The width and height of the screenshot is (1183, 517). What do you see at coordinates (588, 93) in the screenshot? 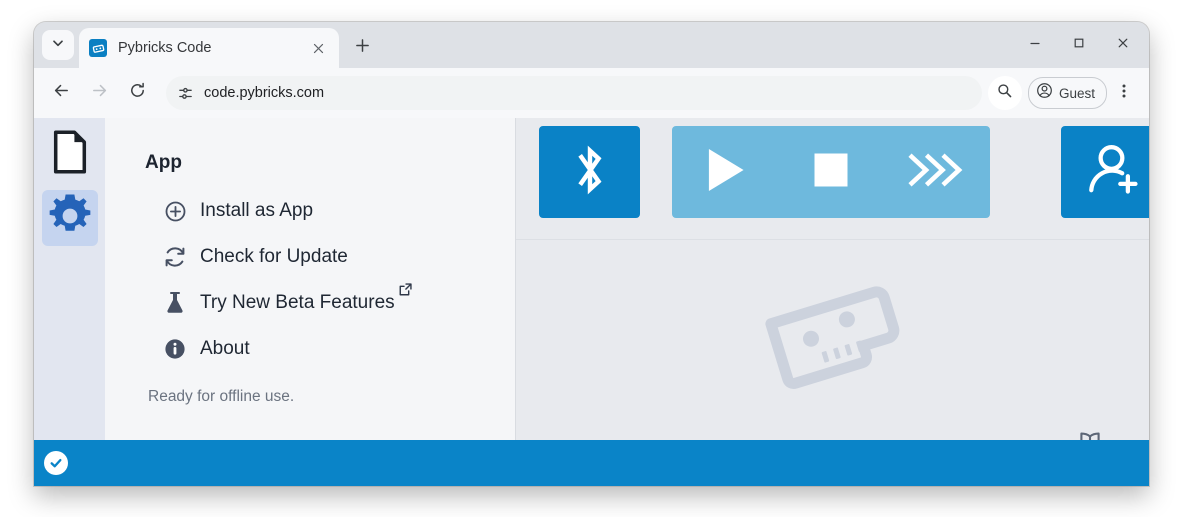
I see `url-text: code.pybricks.com` at bounding box center [588, 93].